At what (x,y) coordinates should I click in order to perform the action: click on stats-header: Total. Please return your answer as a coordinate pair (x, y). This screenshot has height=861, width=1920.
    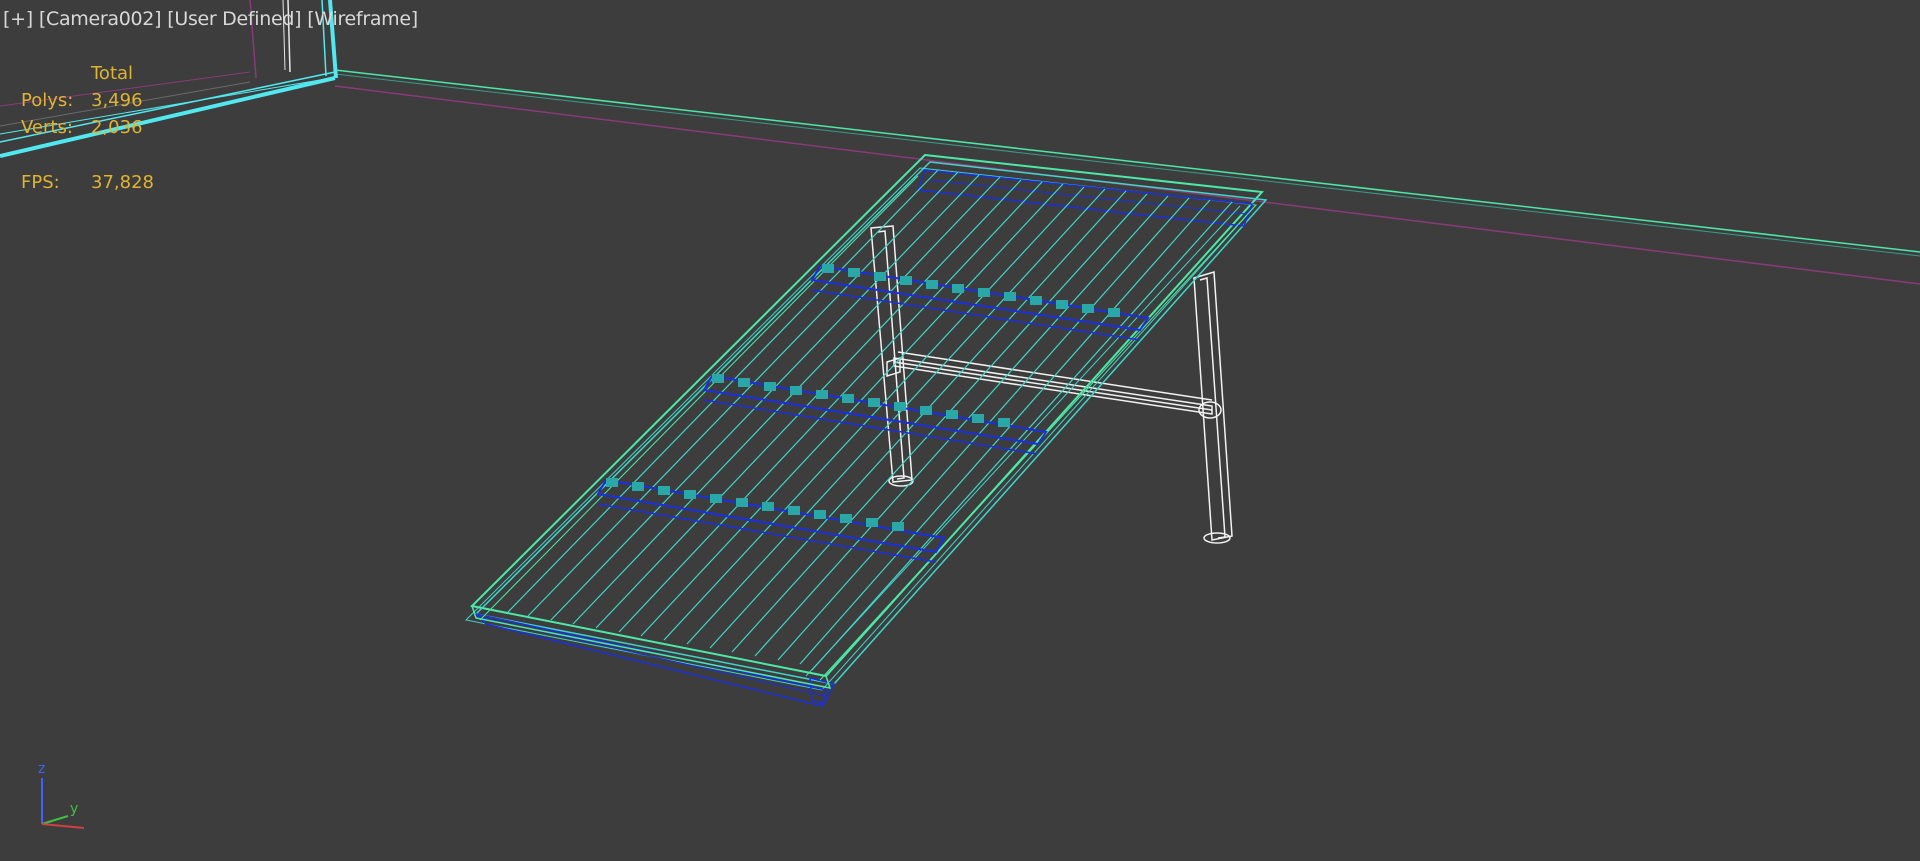
    Looking at the image, I should click on (112, 73).